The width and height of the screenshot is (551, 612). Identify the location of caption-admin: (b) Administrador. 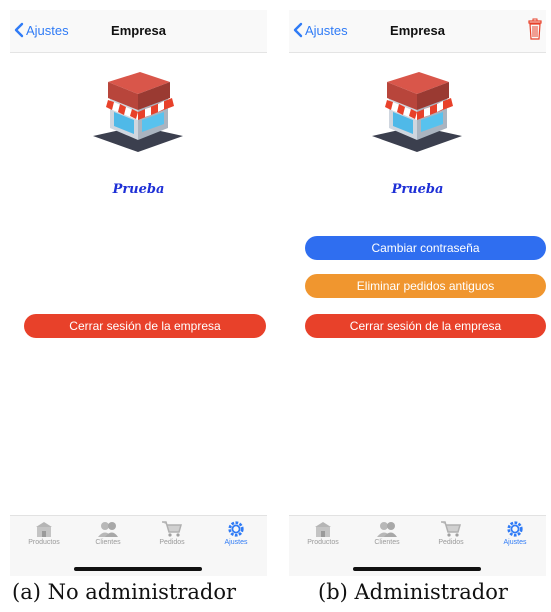
(413, 592).